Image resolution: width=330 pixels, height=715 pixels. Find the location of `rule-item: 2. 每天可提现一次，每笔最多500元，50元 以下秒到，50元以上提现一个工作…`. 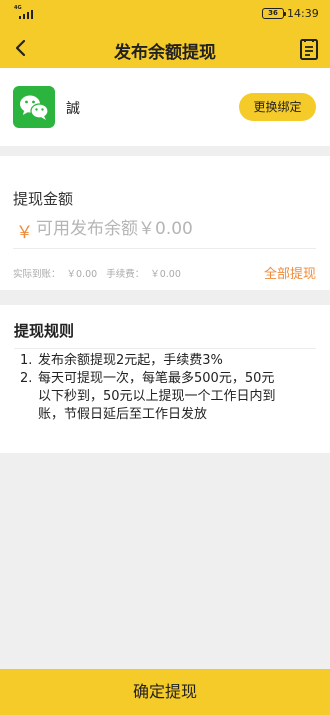

rule-item: 2. 每天可提现一次，每笔最多500元，50元 以下秒到，50元以上提现一个工作… is located at coordinates (170, 397).